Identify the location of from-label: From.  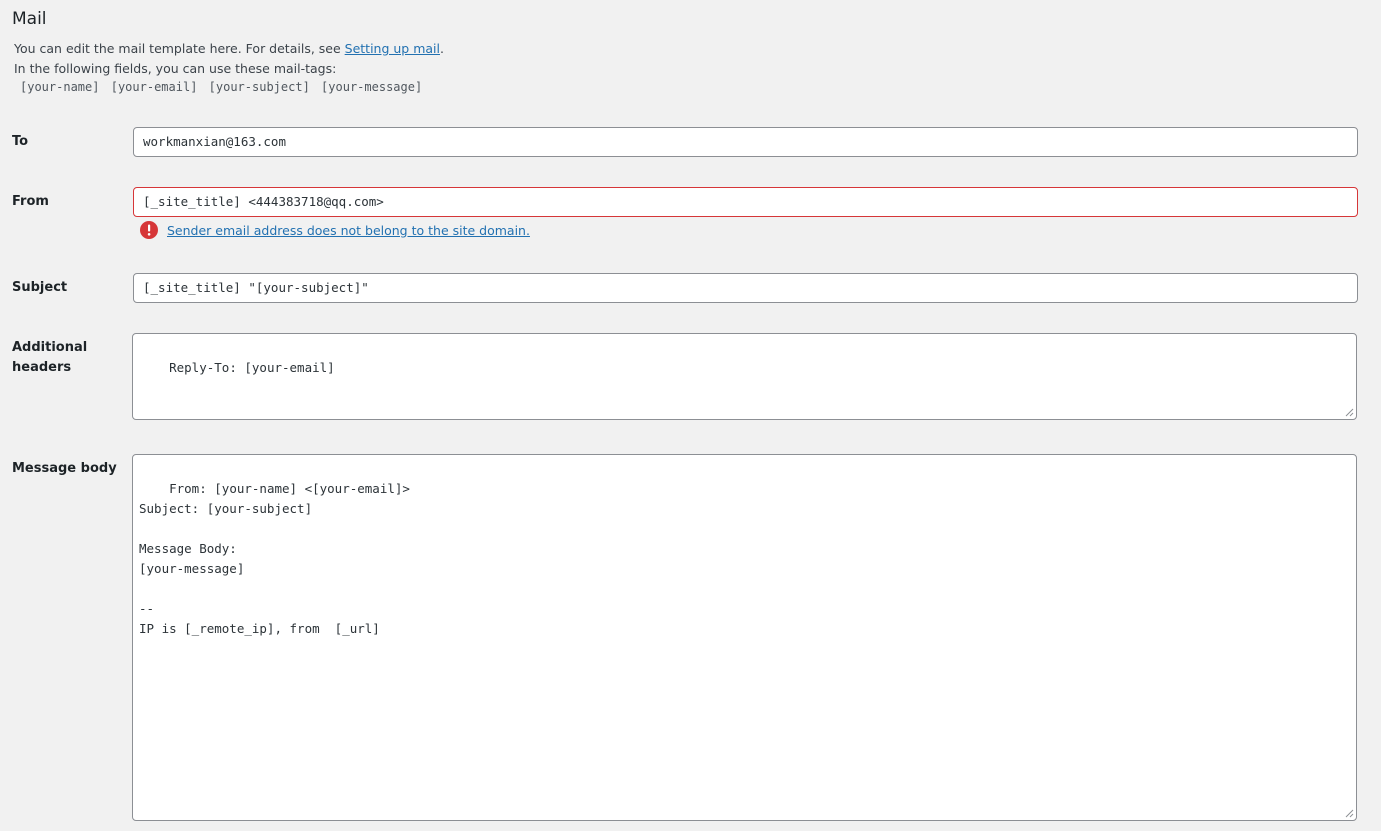
(30, 201).